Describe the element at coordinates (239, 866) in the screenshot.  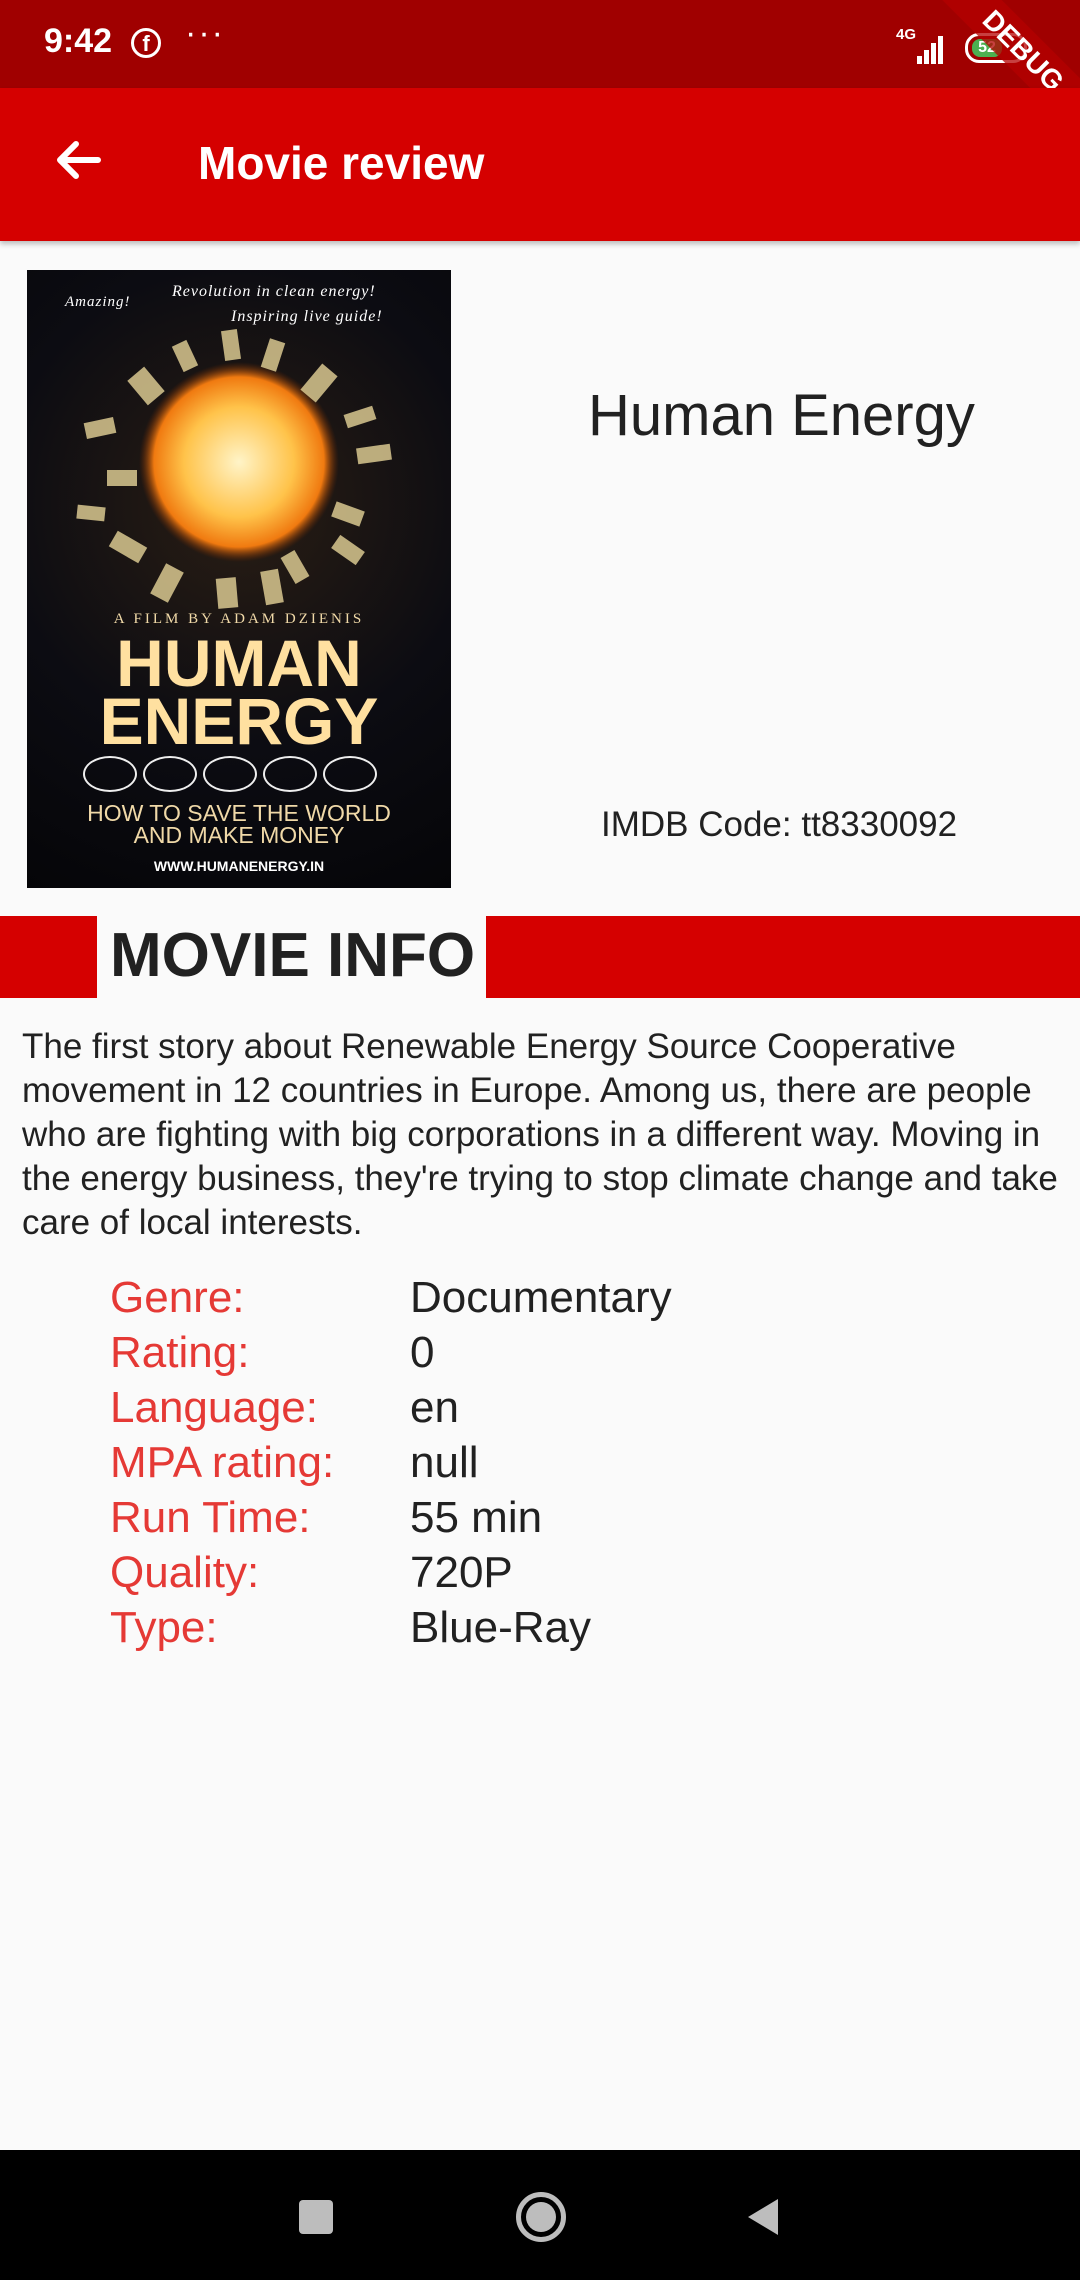
I see `poster-url: WWW.HUMANENERGY.IN` at that location.